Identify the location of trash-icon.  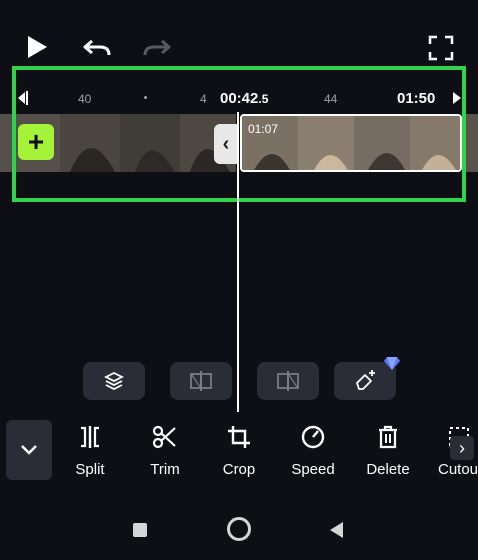
(388, 437).